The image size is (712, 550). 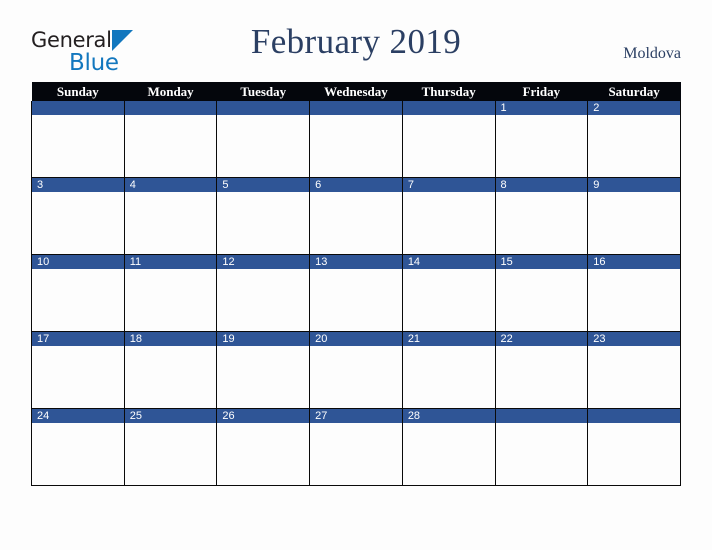 I want to click on calendar-day-cell: 28, so click(x=448, y=447).